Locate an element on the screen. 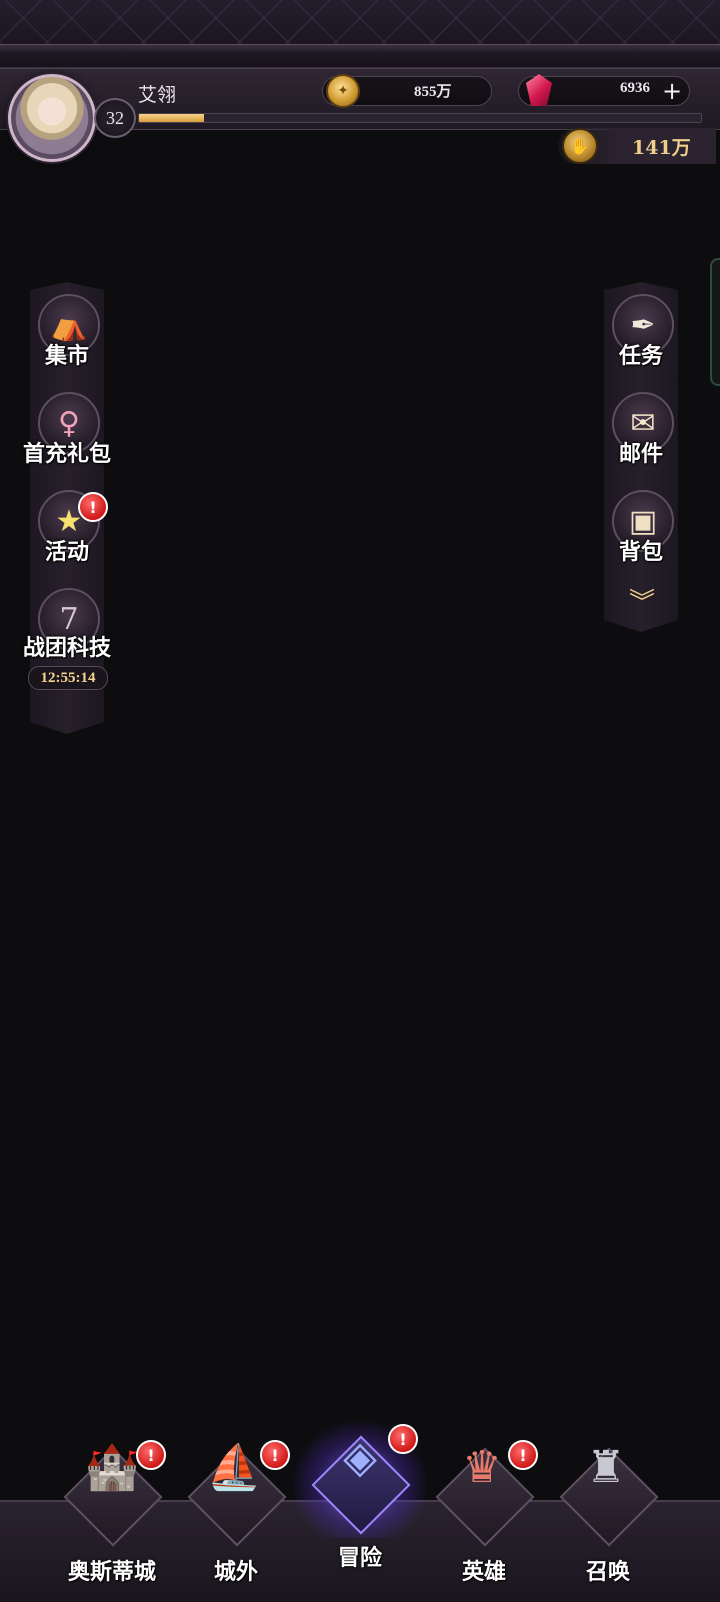 The width and height of the screenshot is (720, 1602). nav-label-adventure: 冒险 is located at coordinates (360, 1556).